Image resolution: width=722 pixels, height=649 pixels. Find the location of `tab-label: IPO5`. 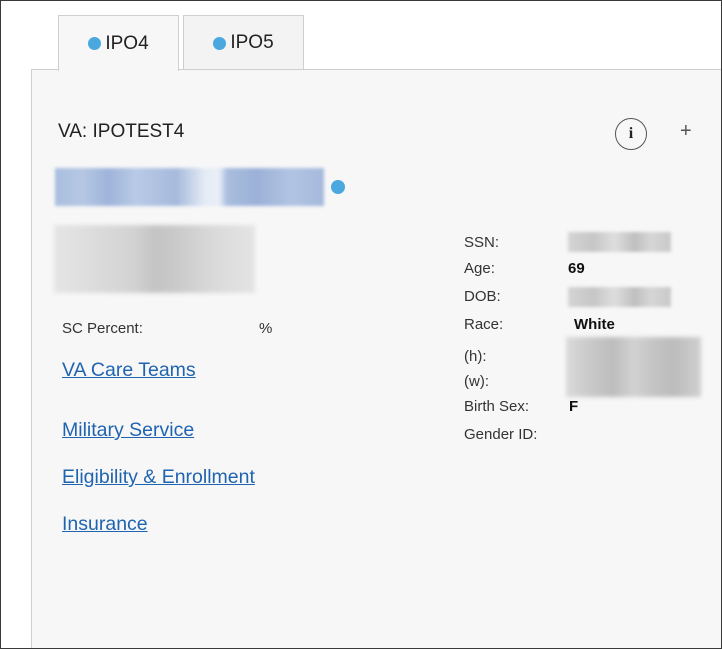

tab-label: IPO5 is located at coordinates (252, 42).